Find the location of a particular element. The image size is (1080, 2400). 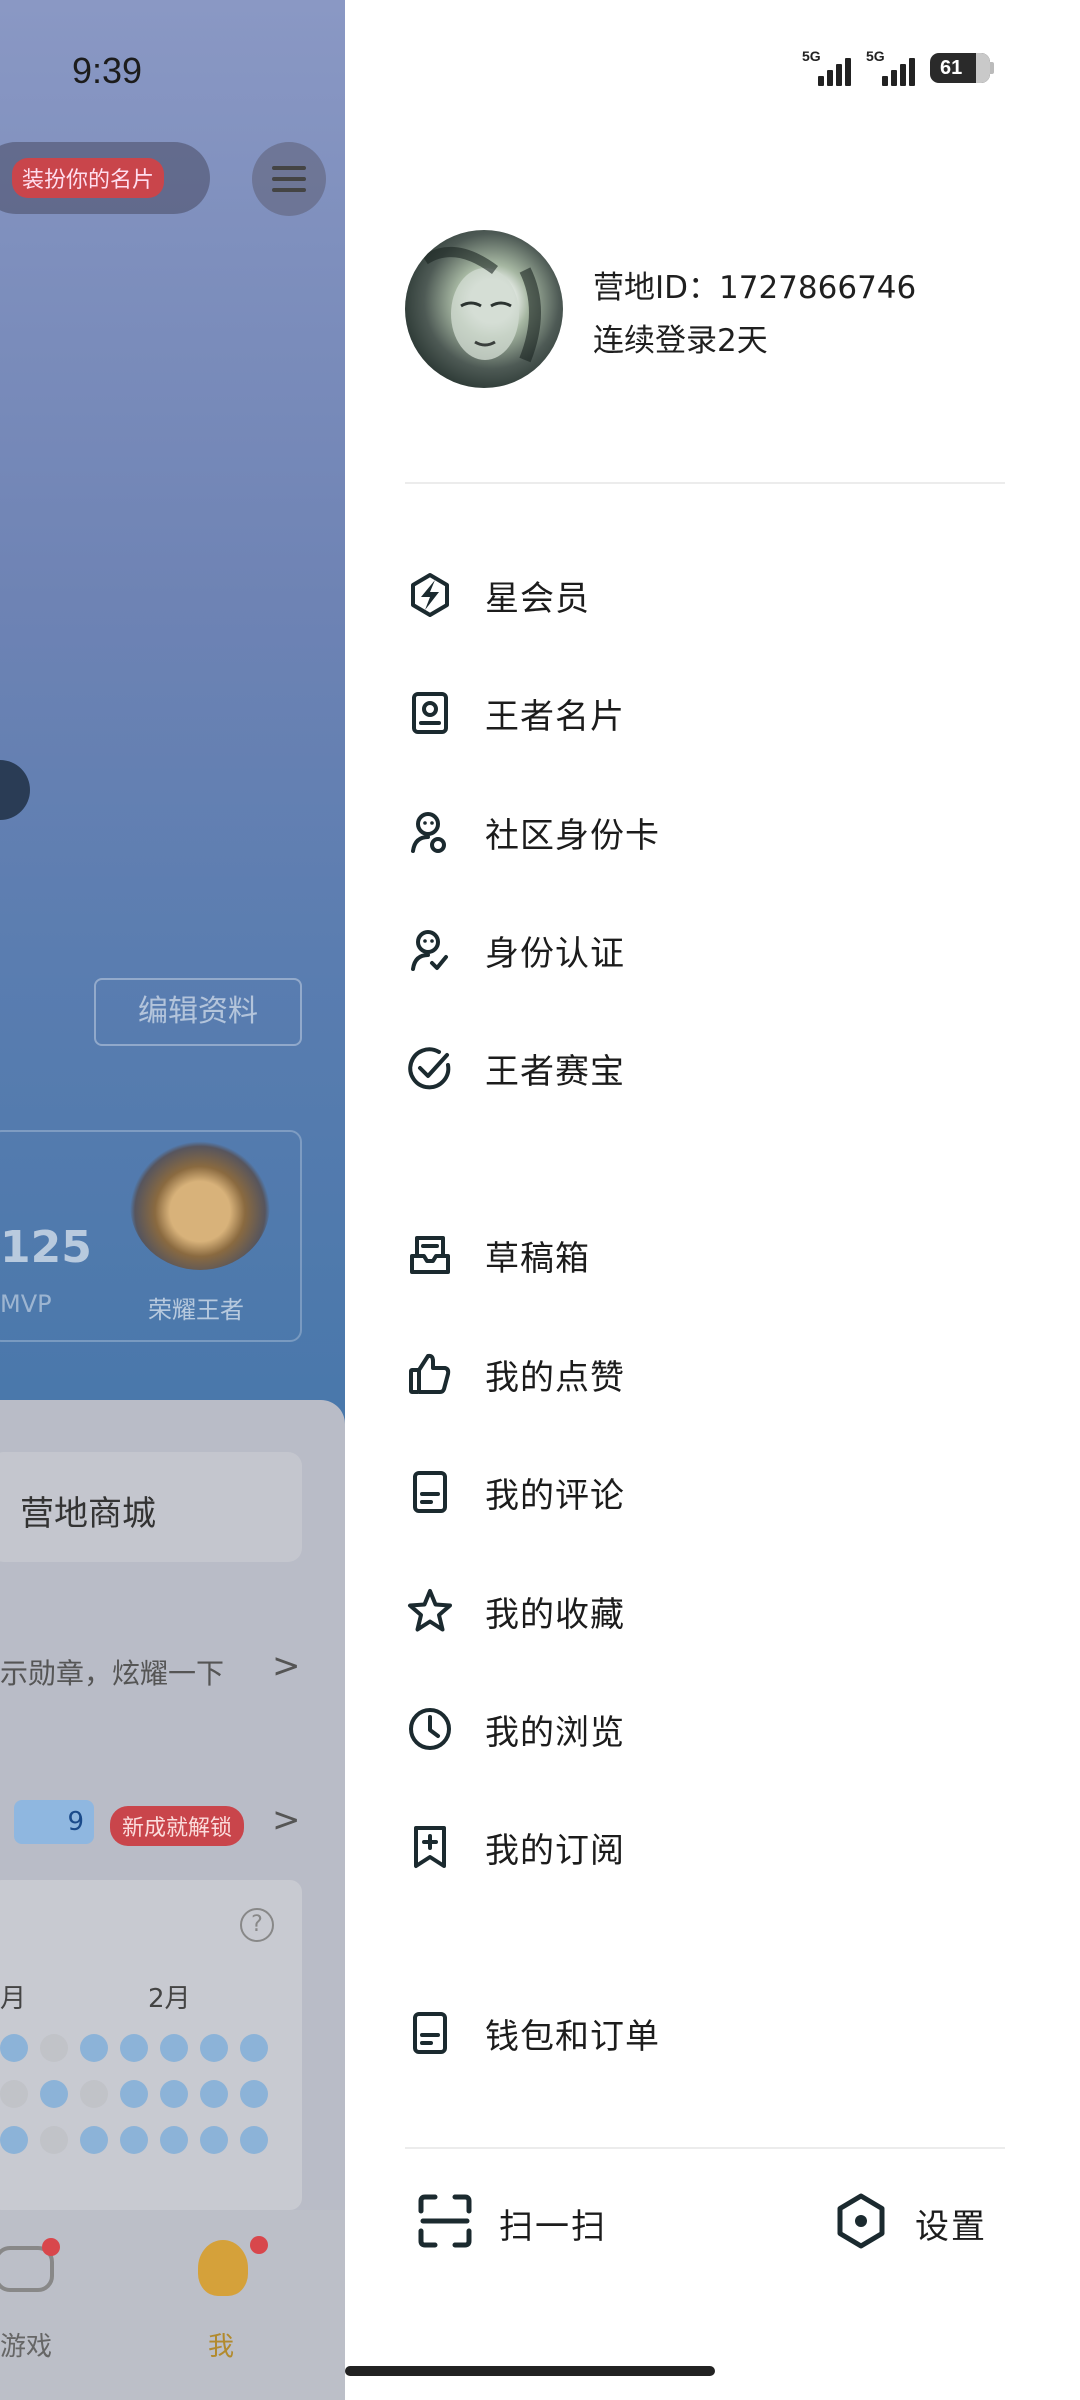

menu-item-label: 我的评论 is located at coordinates (555, 1495).